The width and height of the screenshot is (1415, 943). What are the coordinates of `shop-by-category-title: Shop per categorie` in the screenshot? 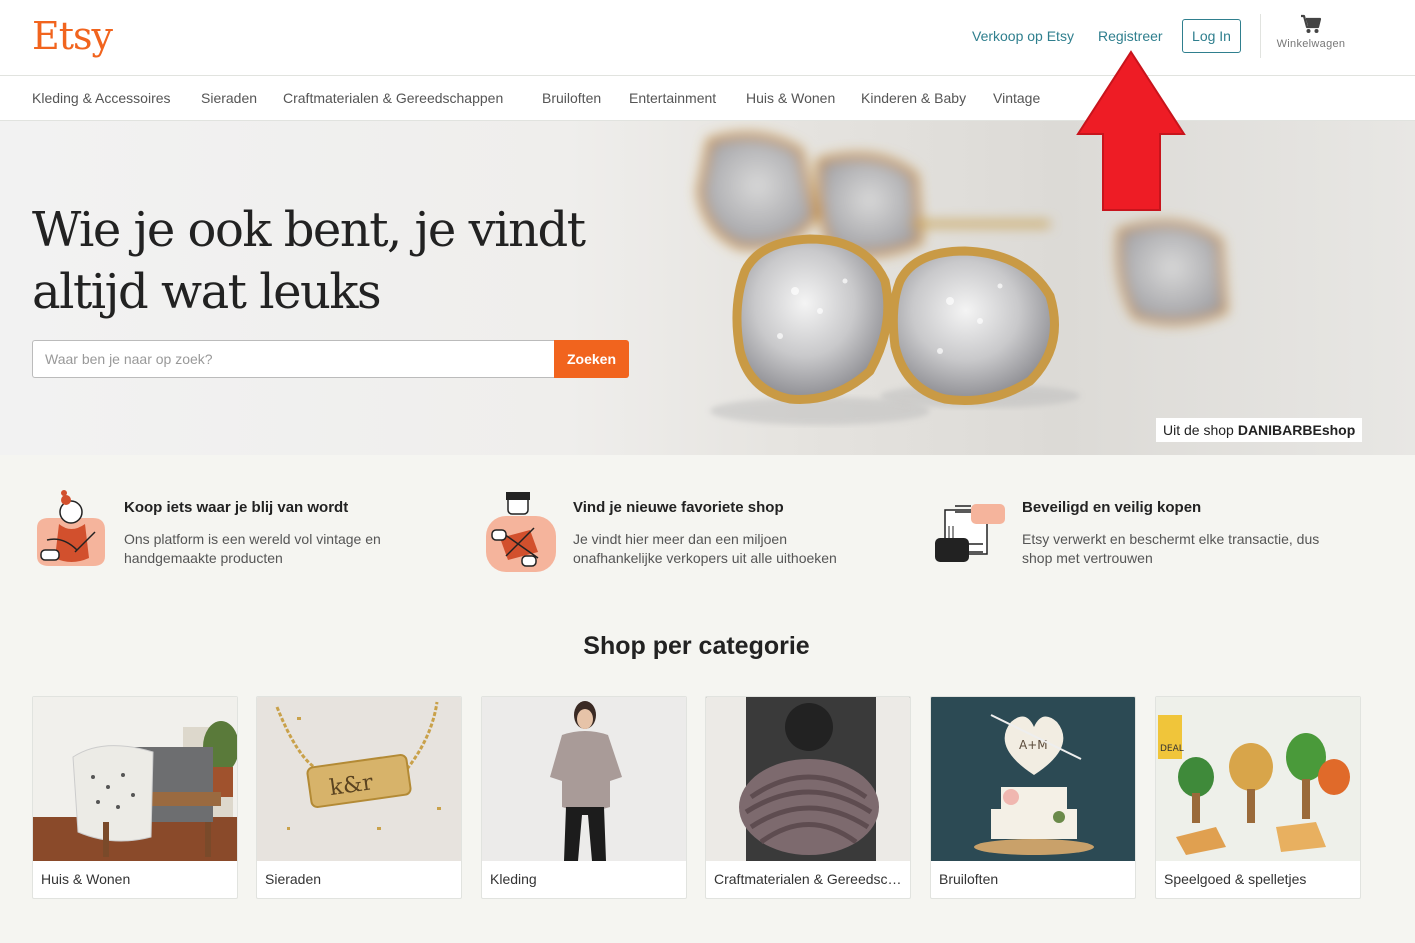 It's located at (696, 646).